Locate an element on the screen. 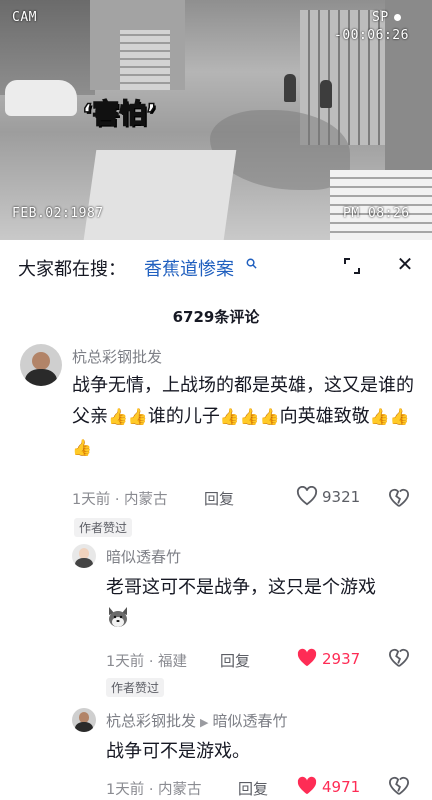 Image resolution: width=432 pixels, height=800 pixels. comment-username: 暗似透春竹 is located at coordinates (143, 556).